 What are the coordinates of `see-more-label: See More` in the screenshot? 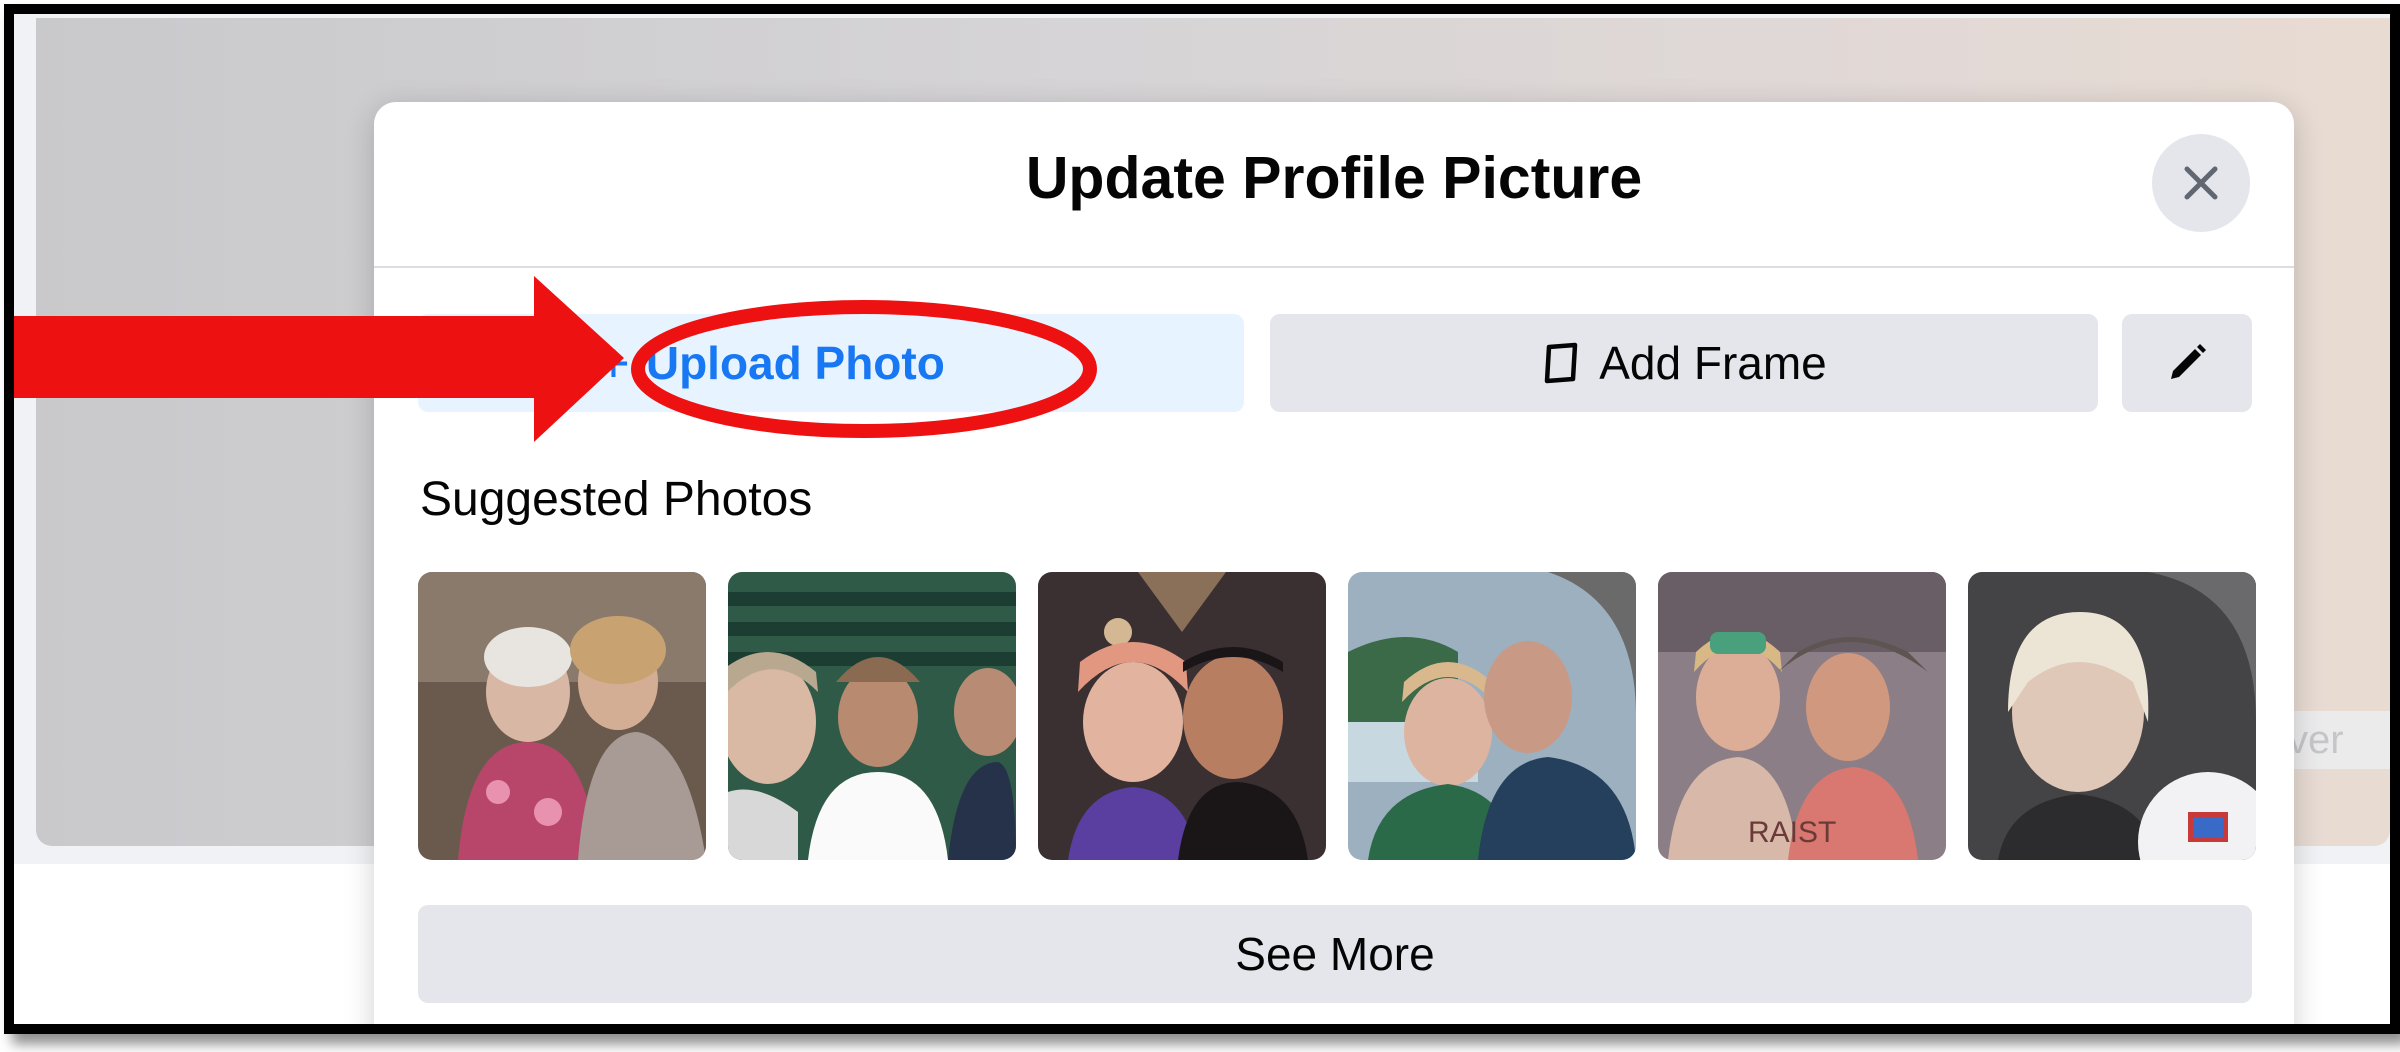 It's located at (1335, 954).